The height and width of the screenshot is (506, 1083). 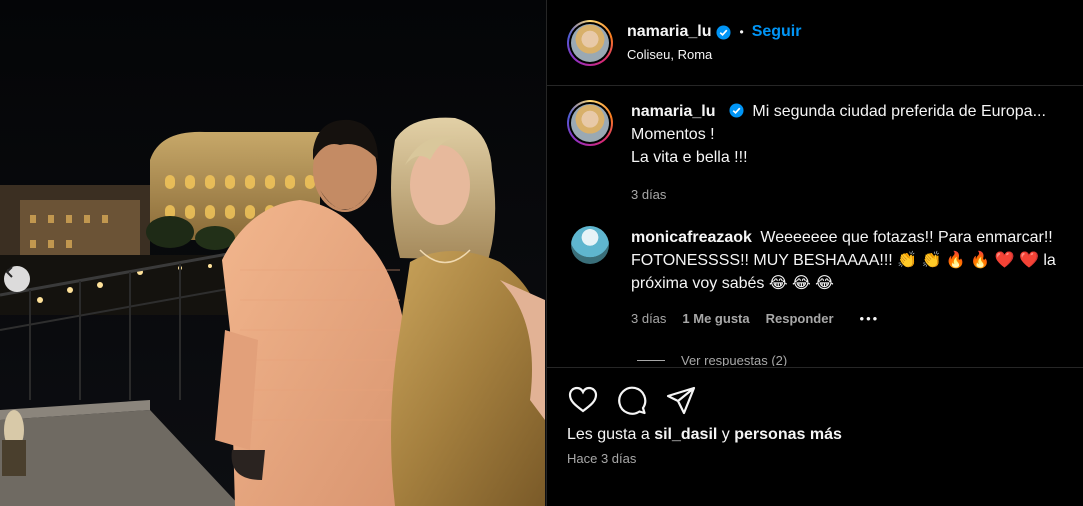 I want to click on commenter-username: monicafreazaok, so click(x=691, y=237).